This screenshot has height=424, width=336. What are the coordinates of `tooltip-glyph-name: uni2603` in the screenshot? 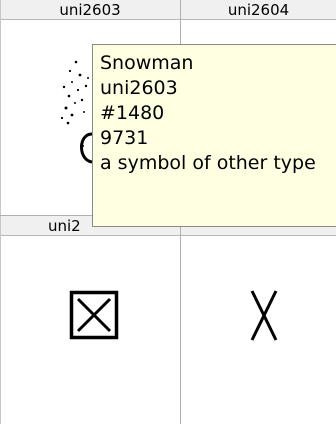 It's located at (139, 88).